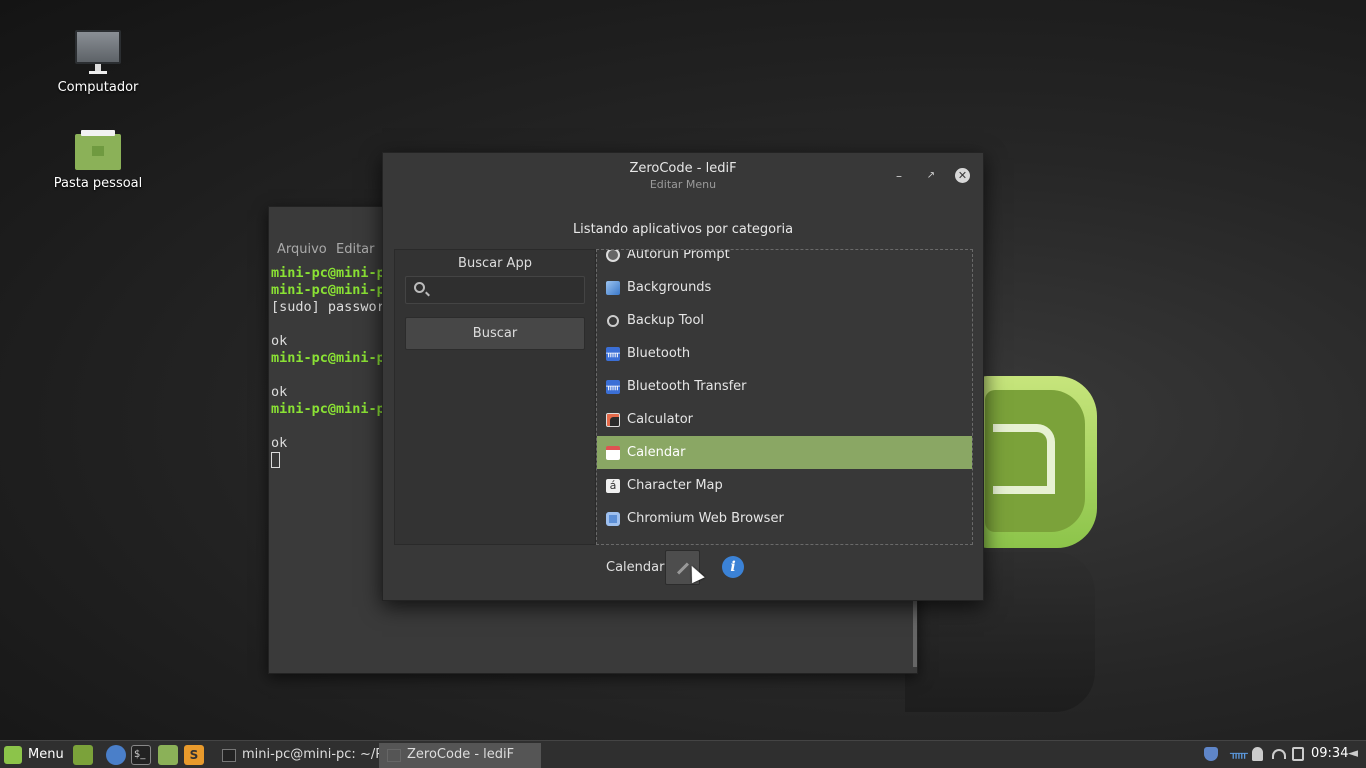  I want to click on home-folder-icon, so click(98, 150).